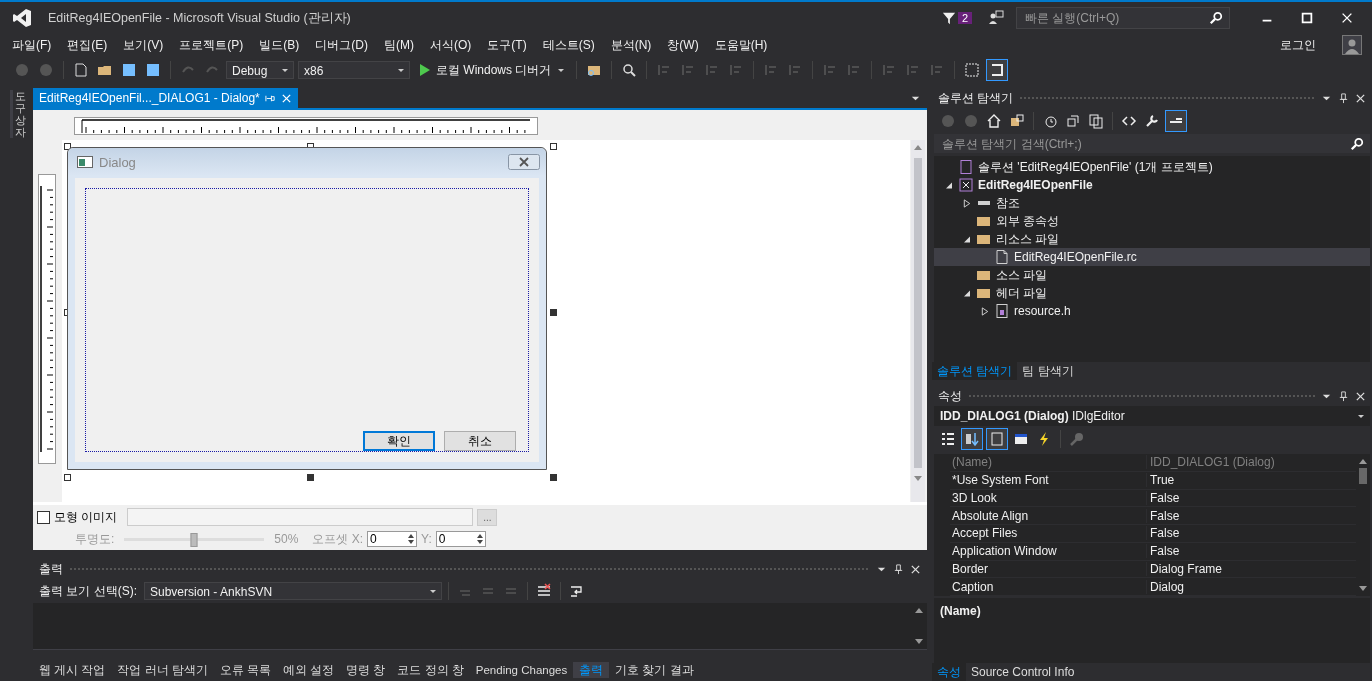 The image size is (1372, 681). Describe the element at coordinates (1161, 480) in the screenshot. I see `property-value: True` at that location.